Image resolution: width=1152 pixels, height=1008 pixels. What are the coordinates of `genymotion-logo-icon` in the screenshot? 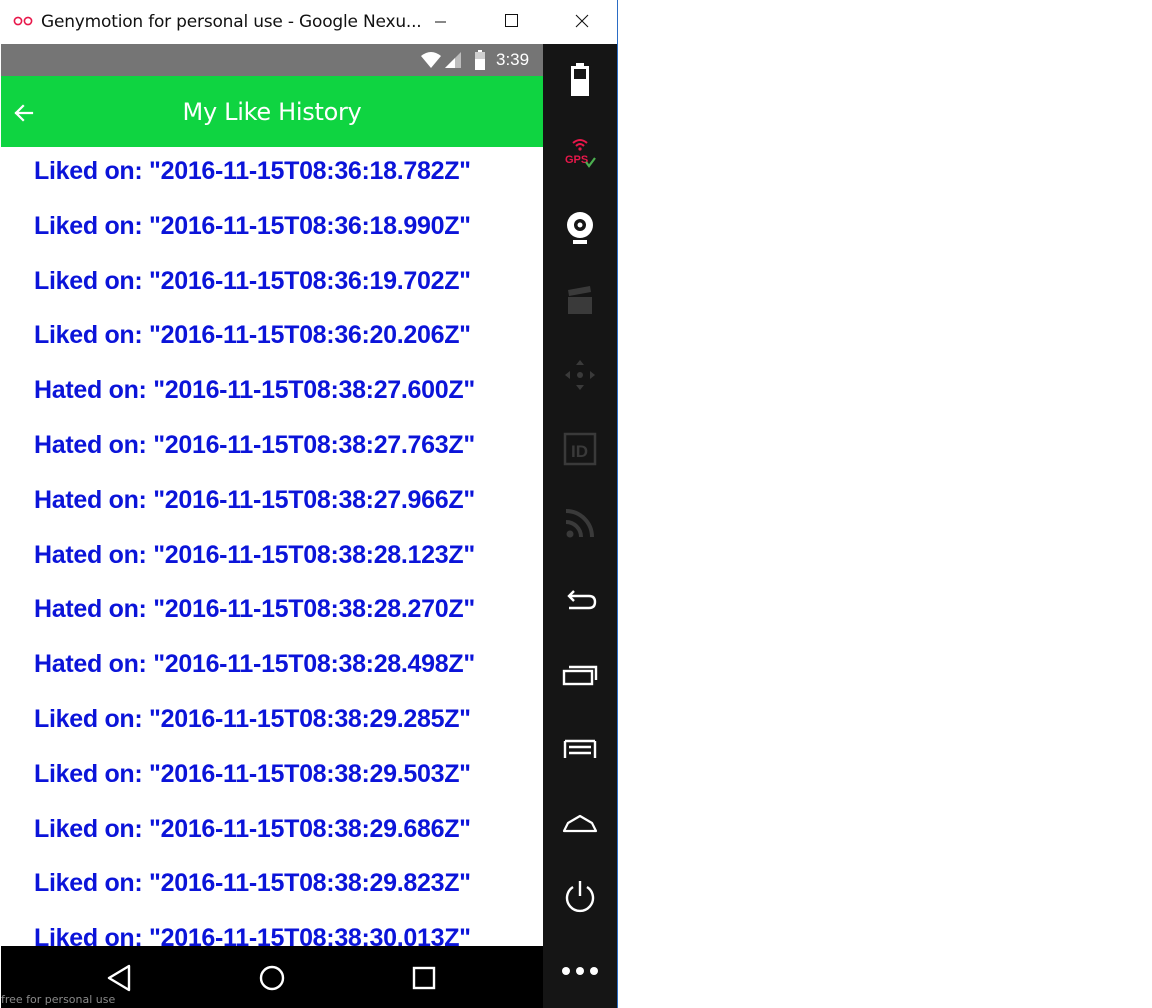 It's located at (23, 21).